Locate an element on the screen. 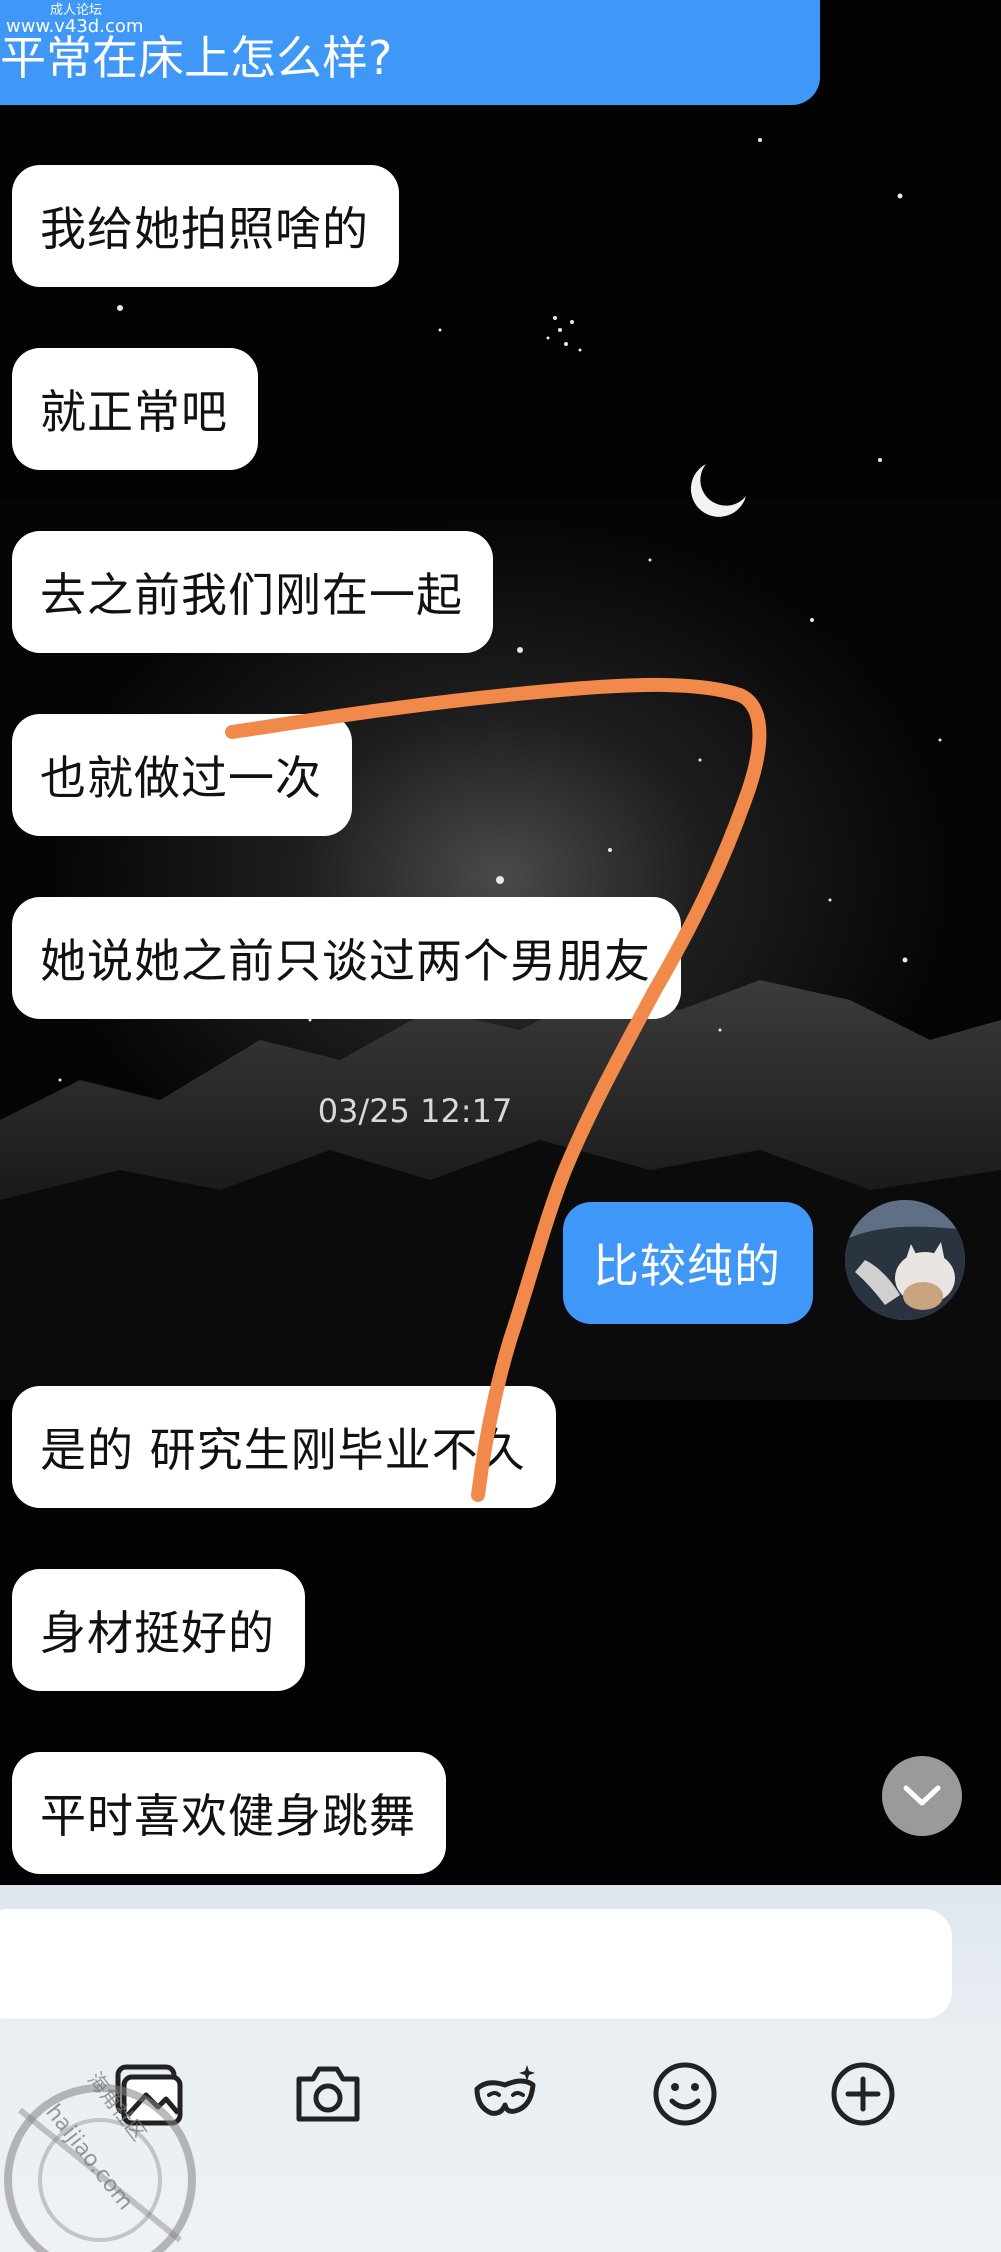  message-text: 就正常吧 is located at coordinates (134, 412).